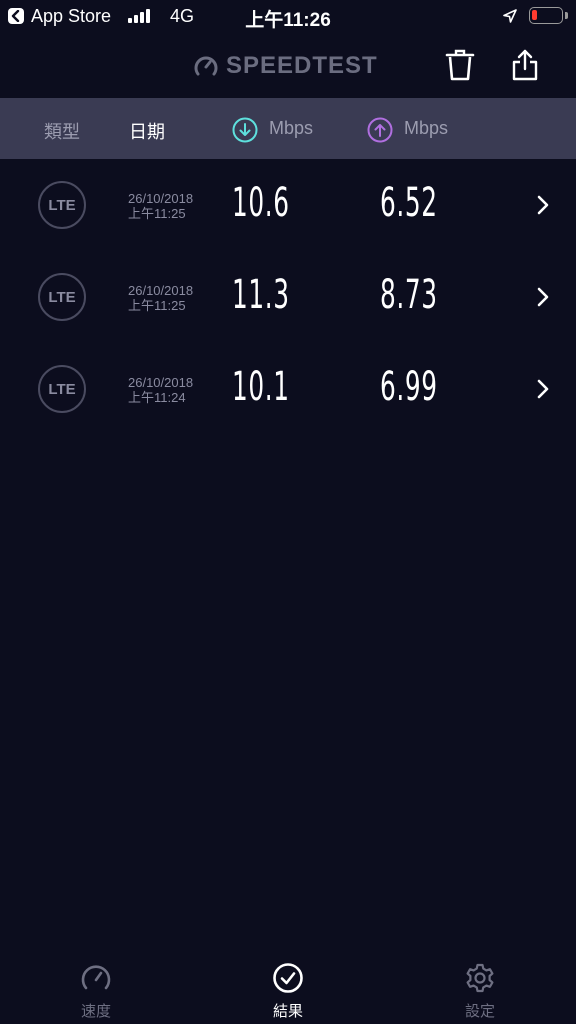 Image resolution: width=576 pixels, height=1024 pixels. What do you see at coordinates (546, 15) in the screenshot?
I see `battery-icon` at bounding box center [546, 15].